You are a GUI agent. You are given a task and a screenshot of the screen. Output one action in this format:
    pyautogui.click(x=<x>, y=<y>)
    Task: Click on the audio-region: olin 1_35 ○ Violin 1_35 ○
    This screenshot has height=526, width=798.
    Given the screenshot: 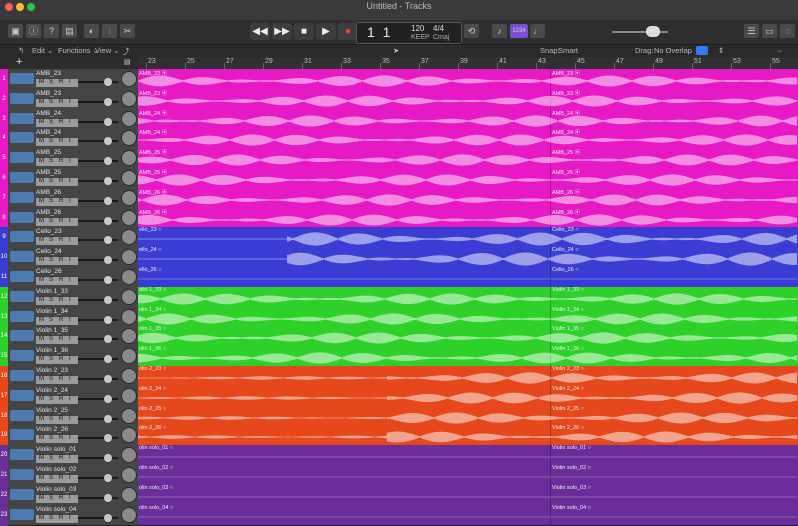 What is the action you would take?
    pyautogui.click(x=468, y=337)
    